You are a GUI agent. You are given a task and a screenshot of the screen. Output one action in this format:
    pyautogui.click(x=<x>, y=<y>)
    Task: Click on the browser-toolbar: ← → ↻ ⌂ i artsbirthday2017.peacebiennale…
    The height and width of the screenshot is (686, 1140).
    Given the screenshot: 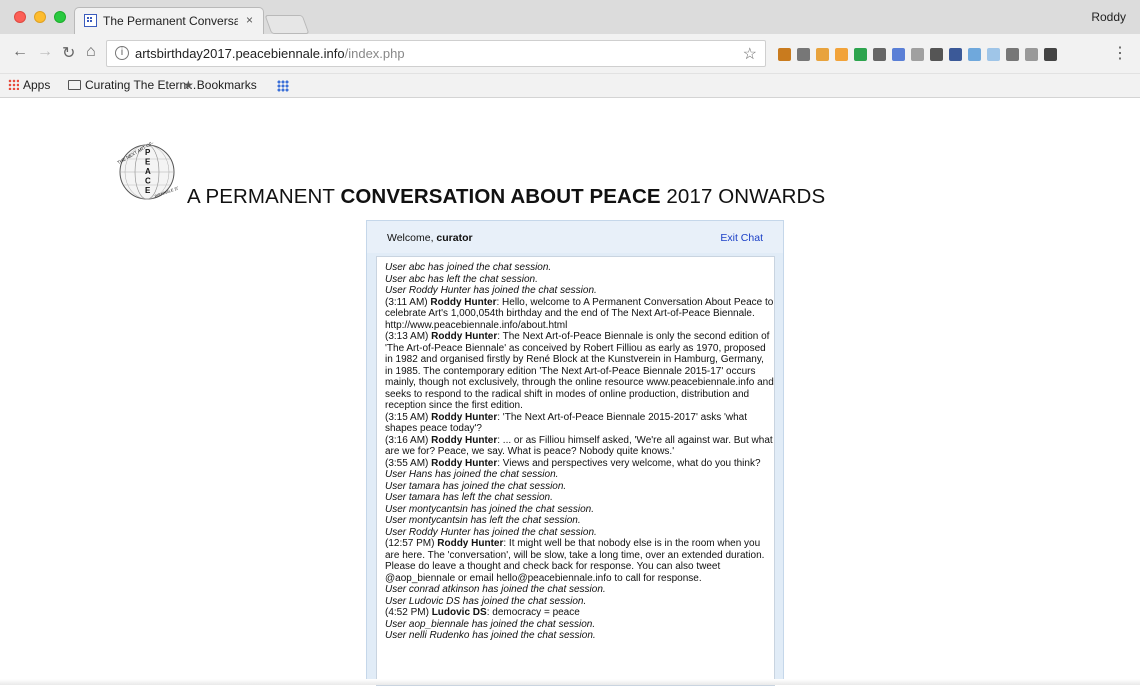 What is the action you would take?
    pyautogui.click(x=570, y=54)
    